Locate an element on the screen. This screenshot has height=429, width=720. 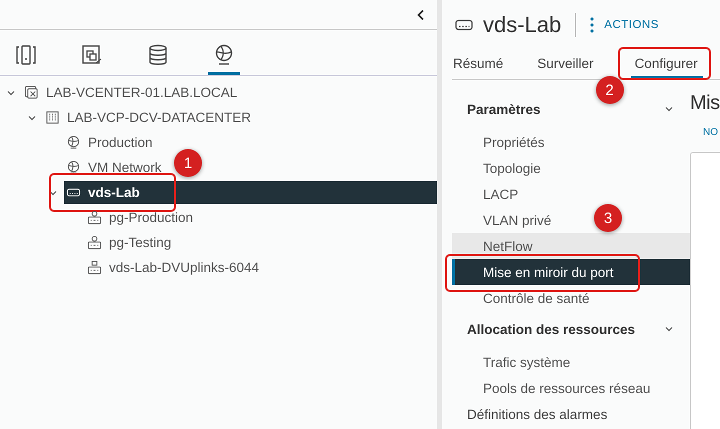
tree-item: LAB-VCP-DCV-DATACENTER is located at coordinates (147, 117).